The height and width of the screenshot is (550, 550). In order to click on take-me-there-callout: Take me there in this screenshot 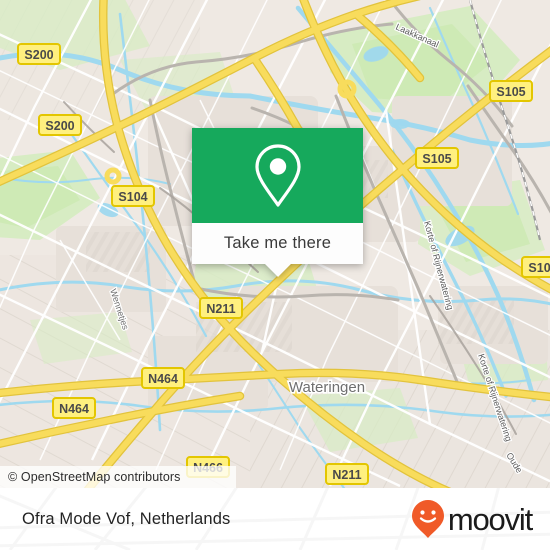, I will do `click(277, 202)`.